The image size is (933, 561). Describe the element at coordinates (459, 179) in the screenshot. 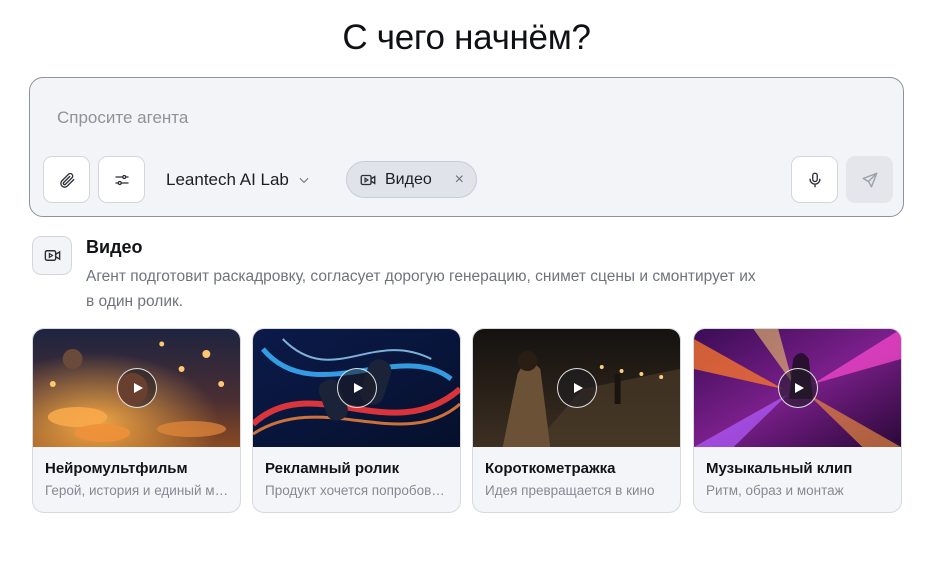

I see `close-icon: ×` at that location.